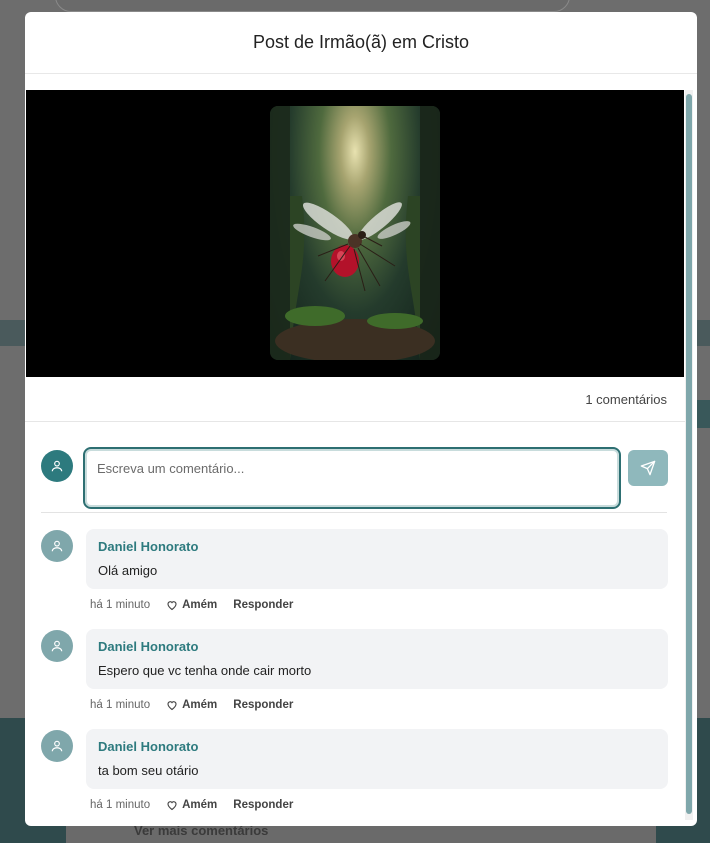 The image size is (710, 843). What do you see at coordinates (377, 759) in the screenshot?
I see `comment-bubble: Daniel Honorato ta bom seu otário` at bounding box center [377, 759].